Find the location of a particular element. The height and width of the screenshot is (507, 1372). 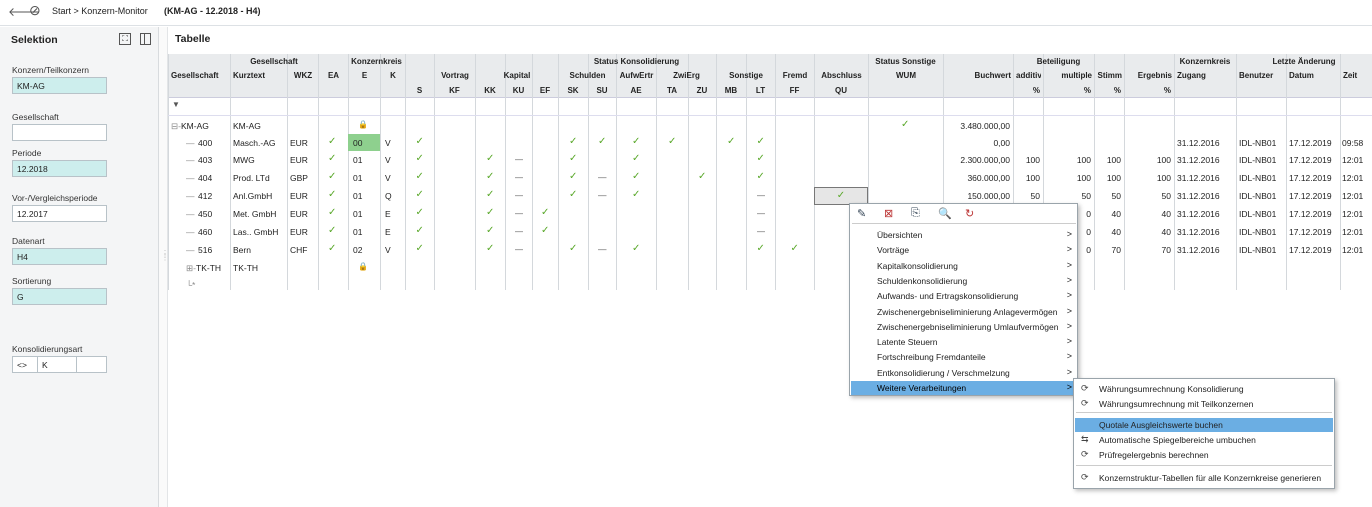

change-time: 09:58 is located at coordinates (1353, 143).